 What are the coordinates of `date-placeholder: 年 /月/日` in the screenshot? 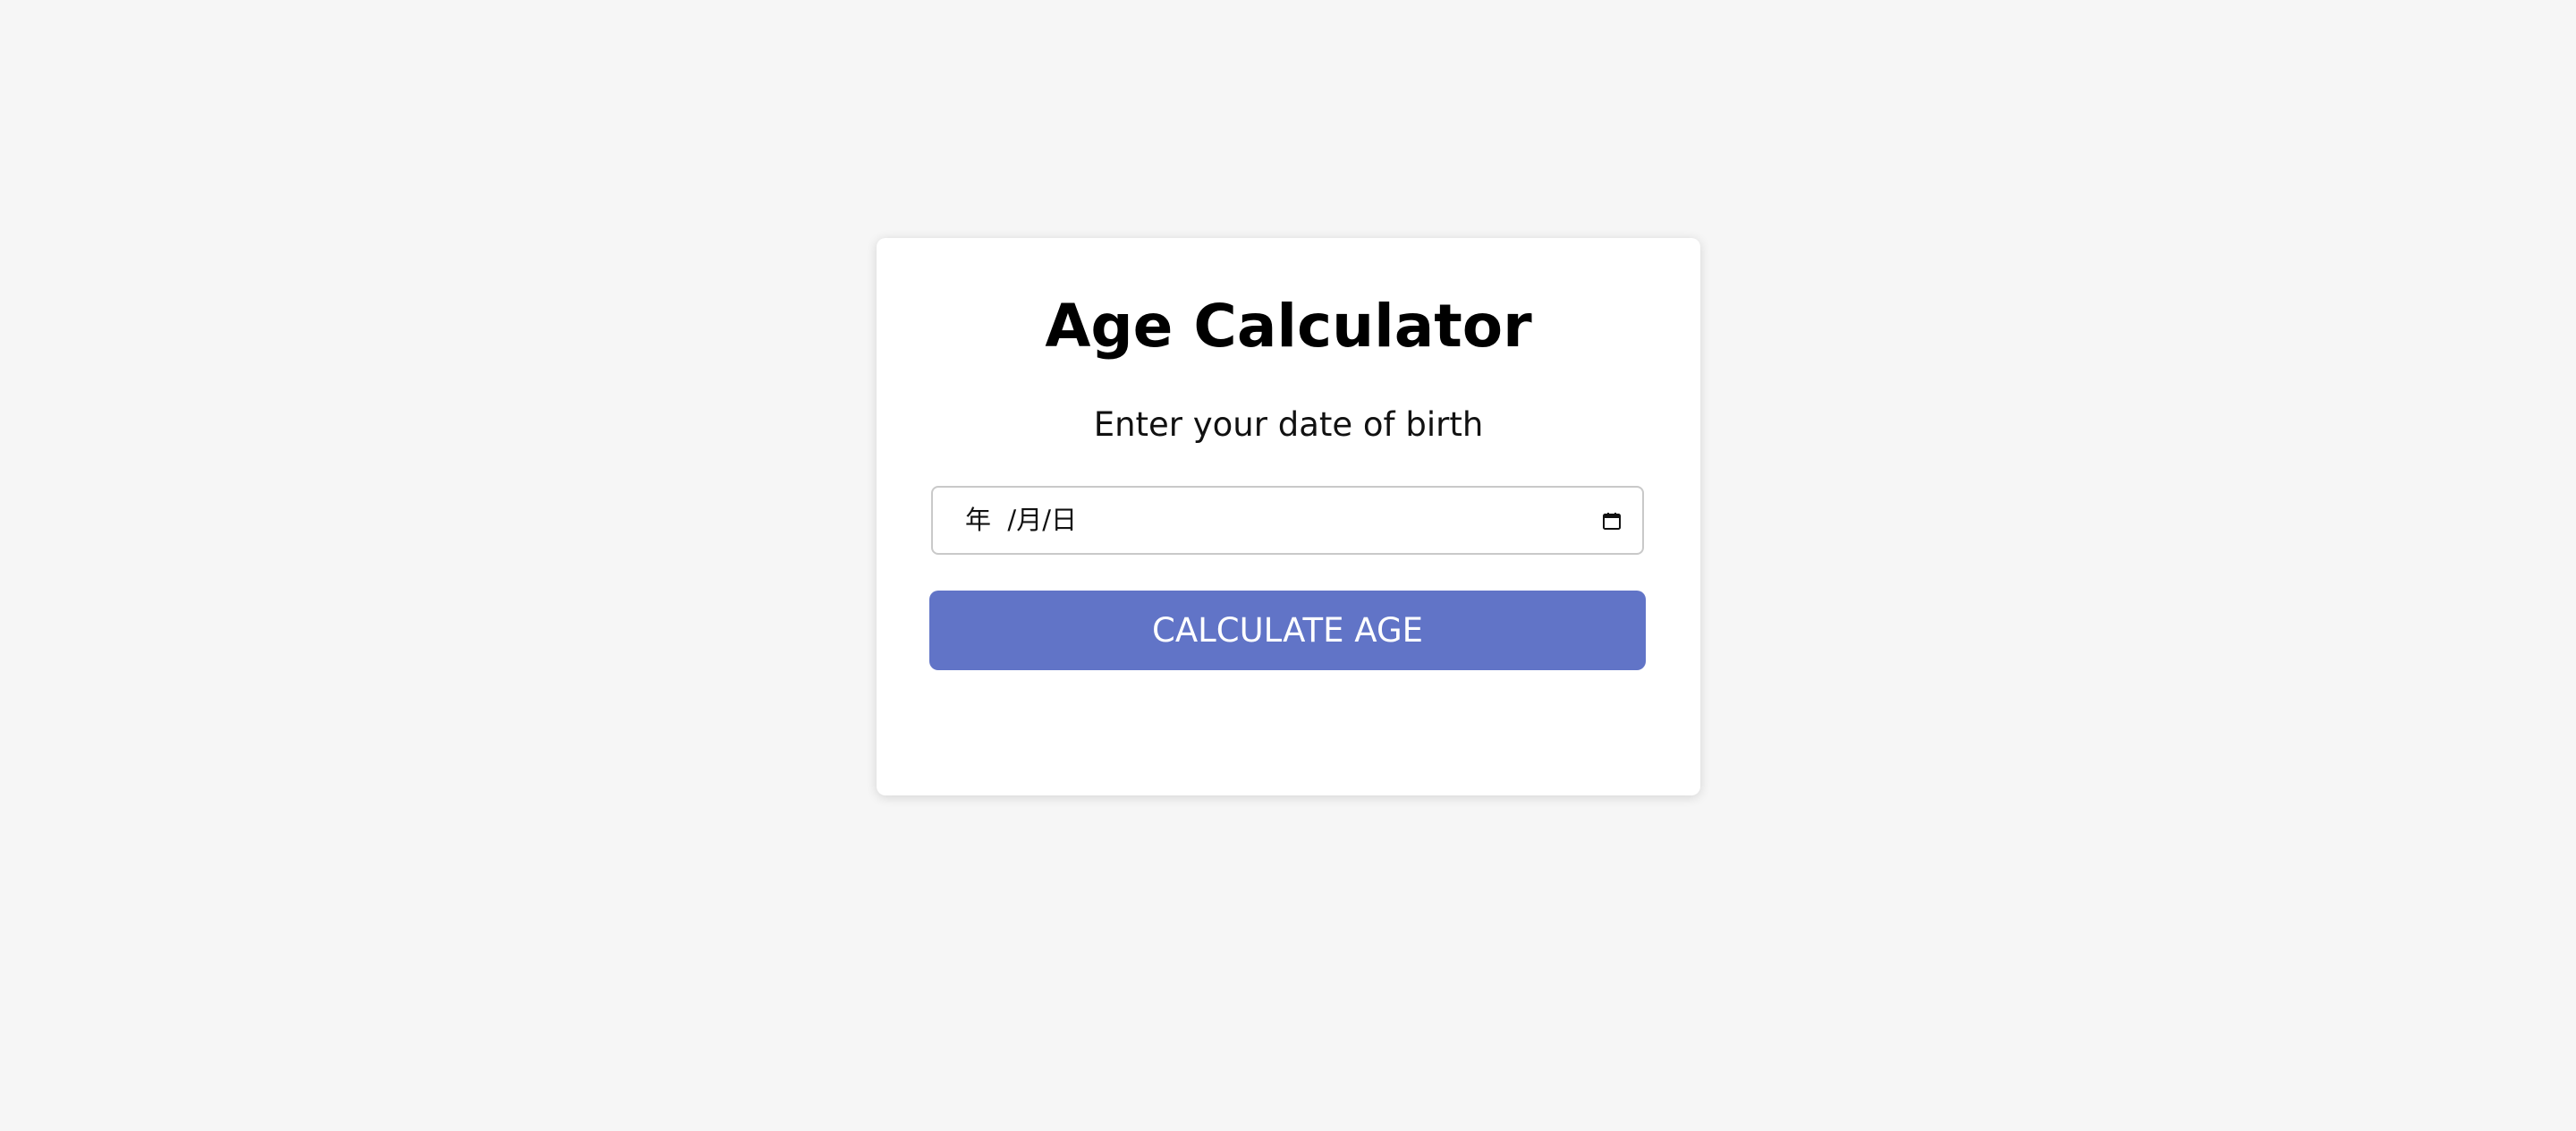 It's located at (1021, 520).